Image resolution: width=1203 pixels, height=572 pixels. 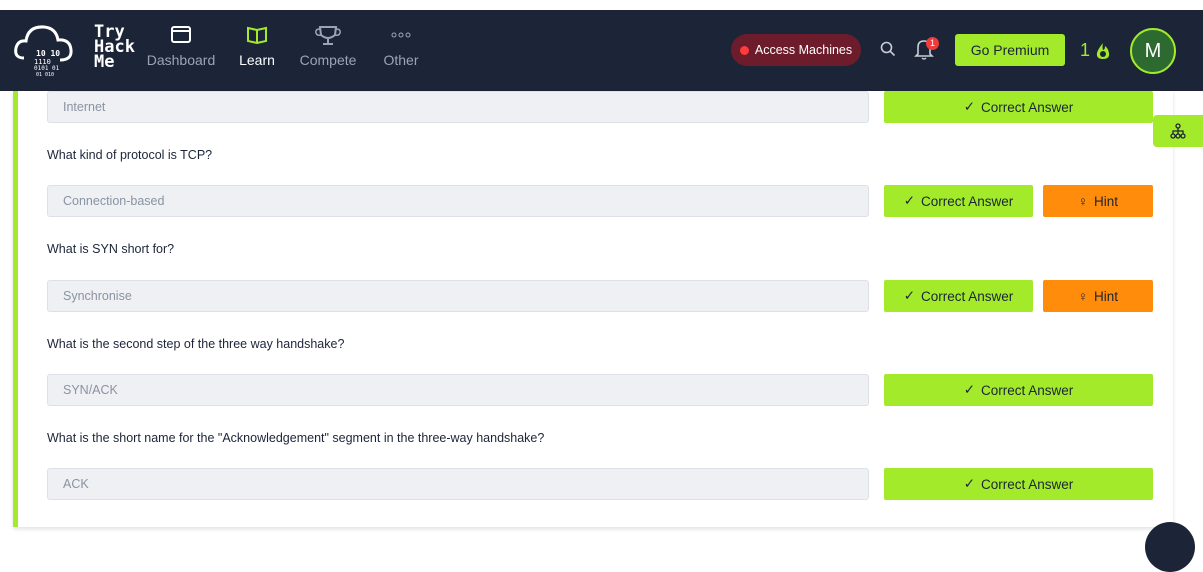 I want to click on answer-field: Connection-based, so click(x=458, y=201).